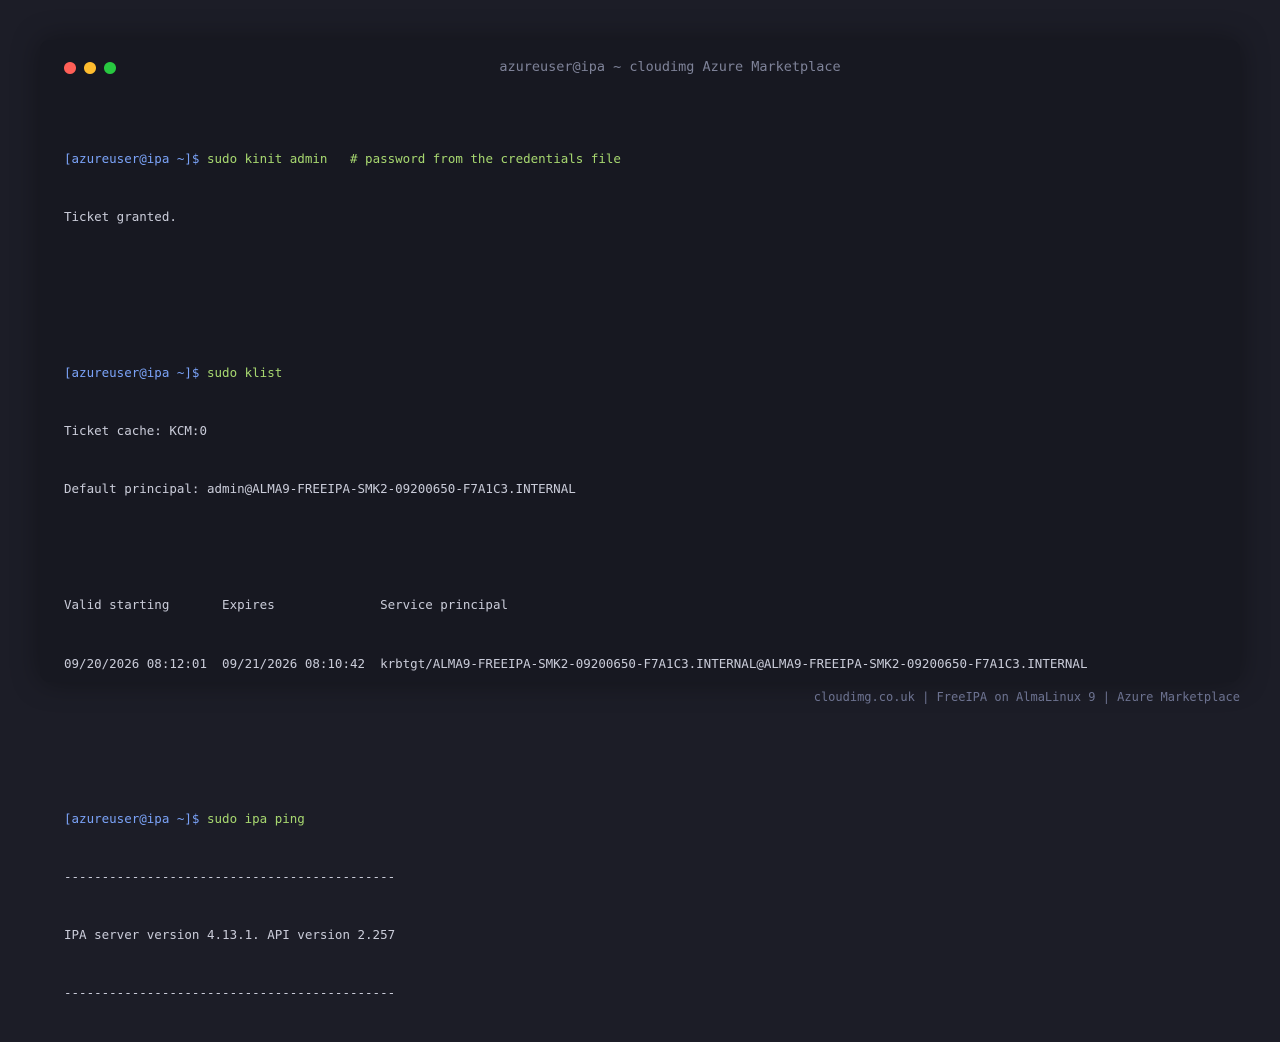  What do you see at coordinates (576, 818) in the screenshot?
I see `command-line: [azureuser@ipa ~]$ sudo ipa ping` at bounding box center [576, 818].